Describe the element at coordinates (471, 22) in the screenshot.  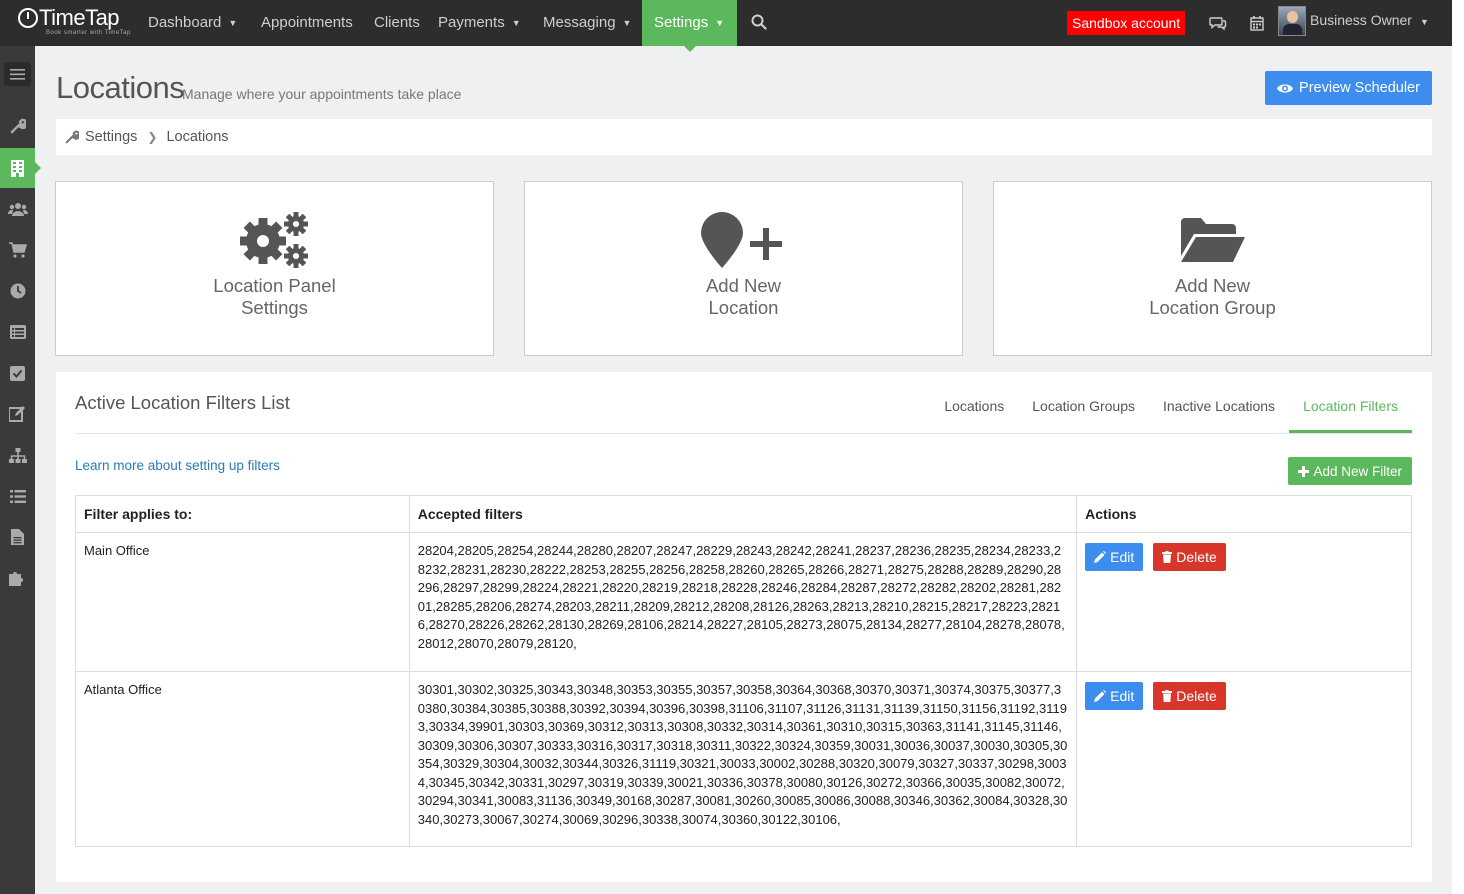
I see `nav-payments-label: Payments` at that location.